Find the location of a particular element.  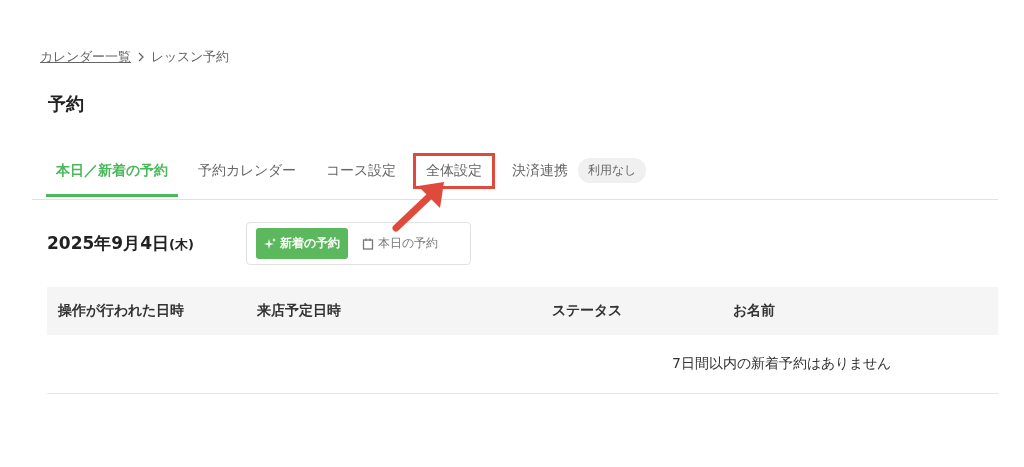

tab: コース設定 is located at coordinates (361, 173).